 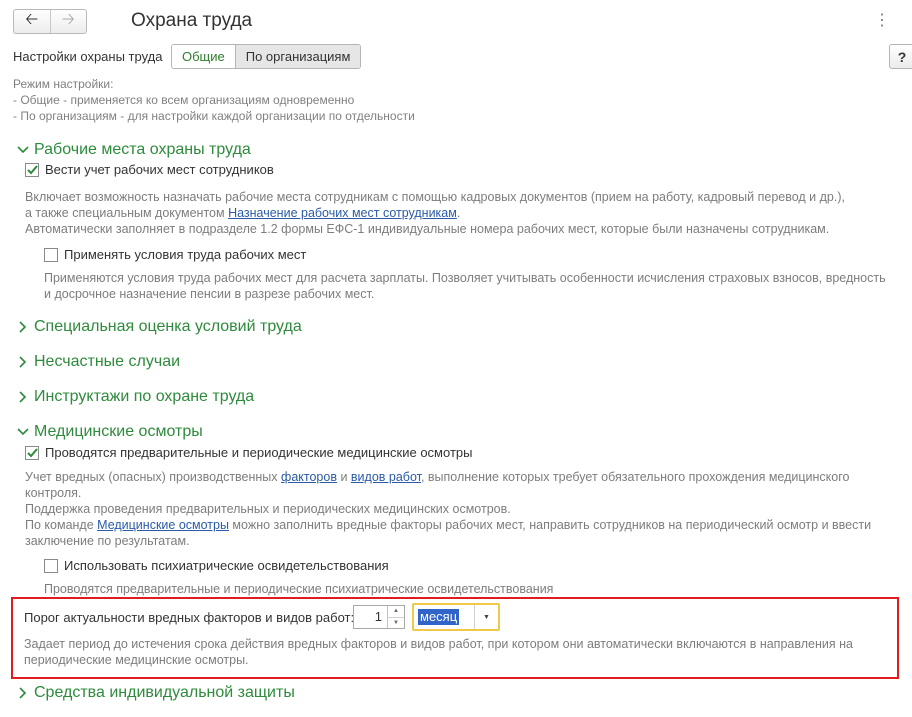 What do you see at coordinates (192, 20) in the screenshot?
I see `window-title: Охрана труда` at bounding box center [192, 20].